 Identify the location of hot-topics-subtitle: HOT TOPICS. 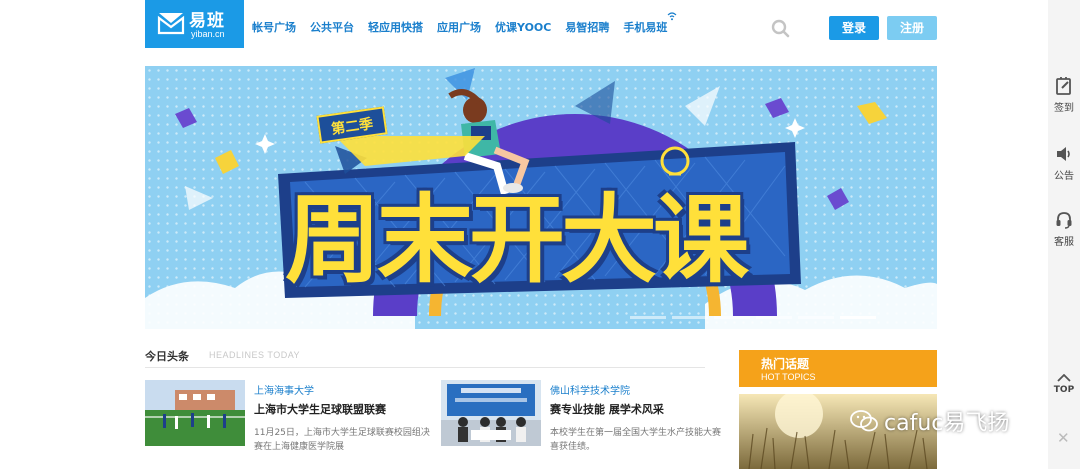
(788, 377).